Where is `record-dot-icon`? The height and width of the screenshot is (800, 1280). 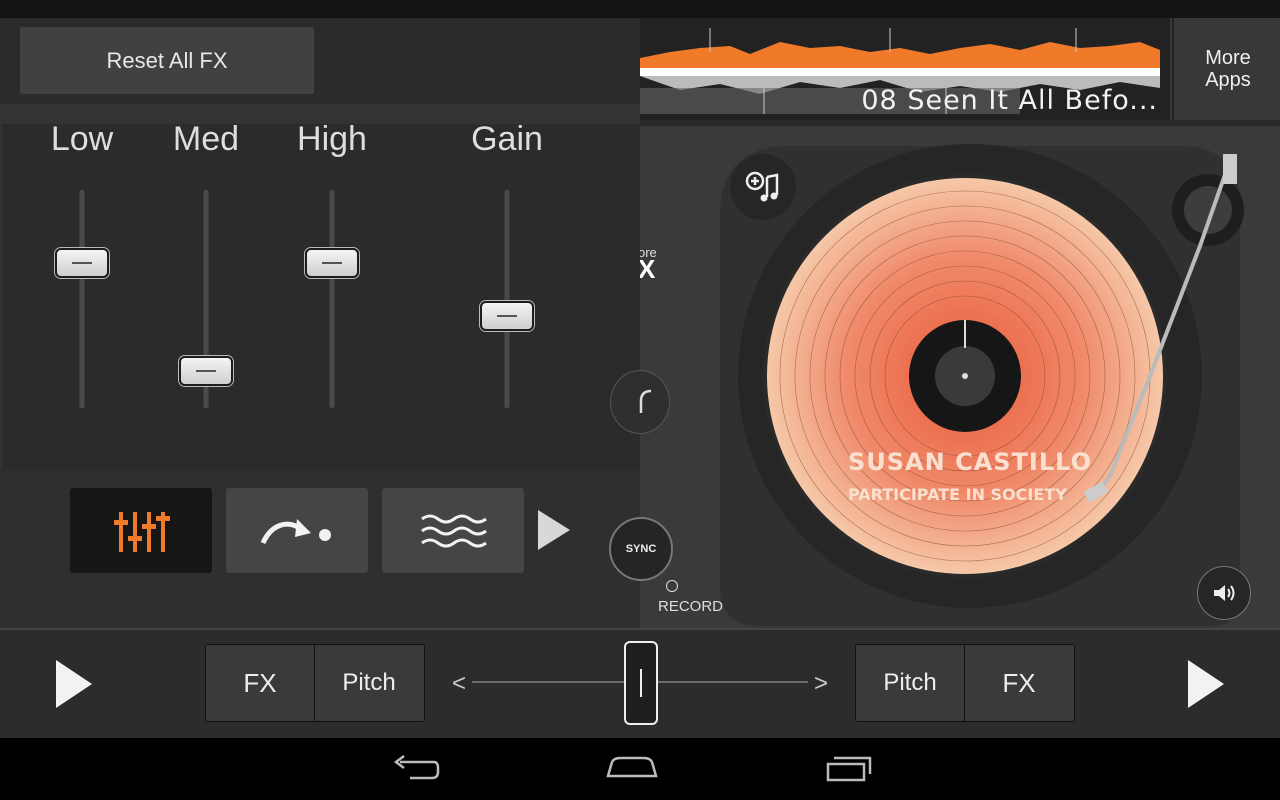
record-dot-icon is located at coordinates (672, 586).